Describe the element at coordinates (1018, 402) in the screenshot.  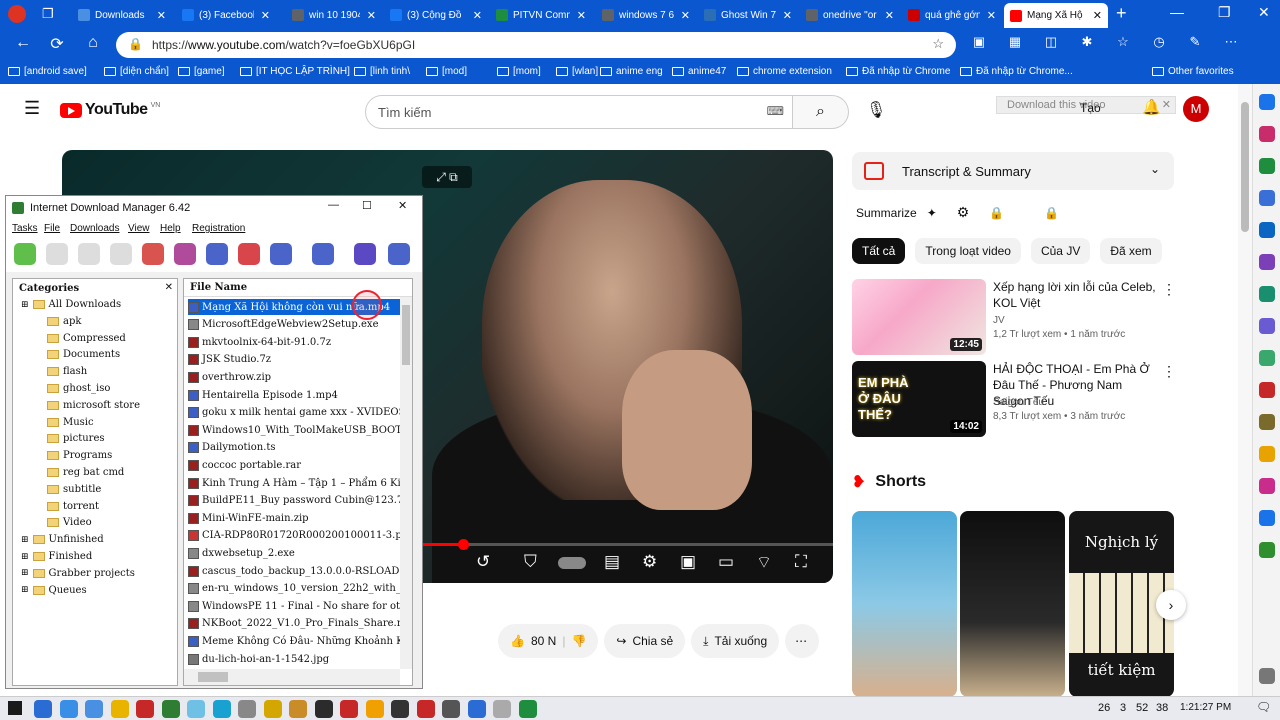
I see `channel-name: Saigon Tếu` at that location.